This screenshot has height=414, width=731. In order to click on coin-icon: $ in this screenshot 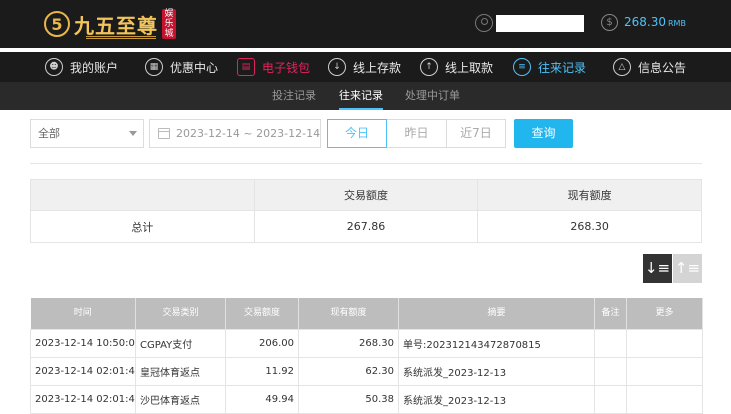, I will do `click(609, 22)`.